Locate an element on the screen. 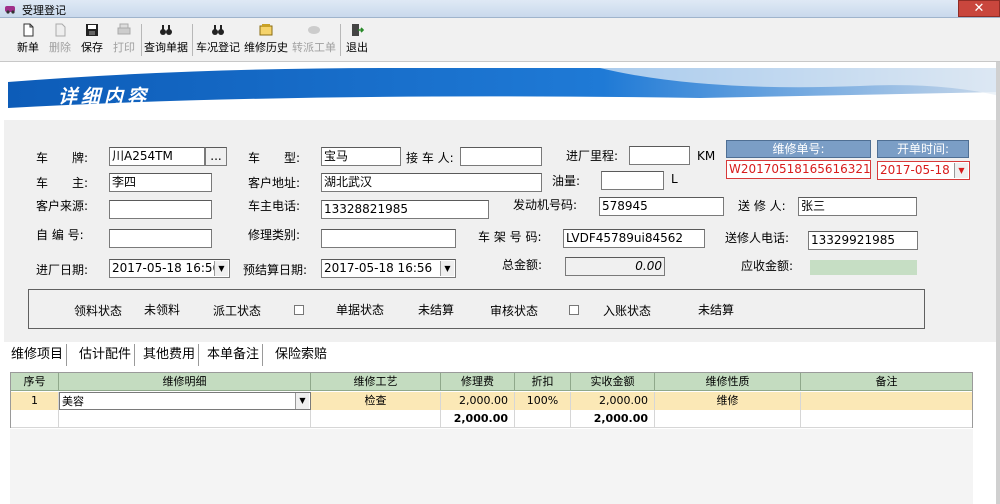  repair-detail-select: 美容 ▼ is located at coordinates (185, 401).